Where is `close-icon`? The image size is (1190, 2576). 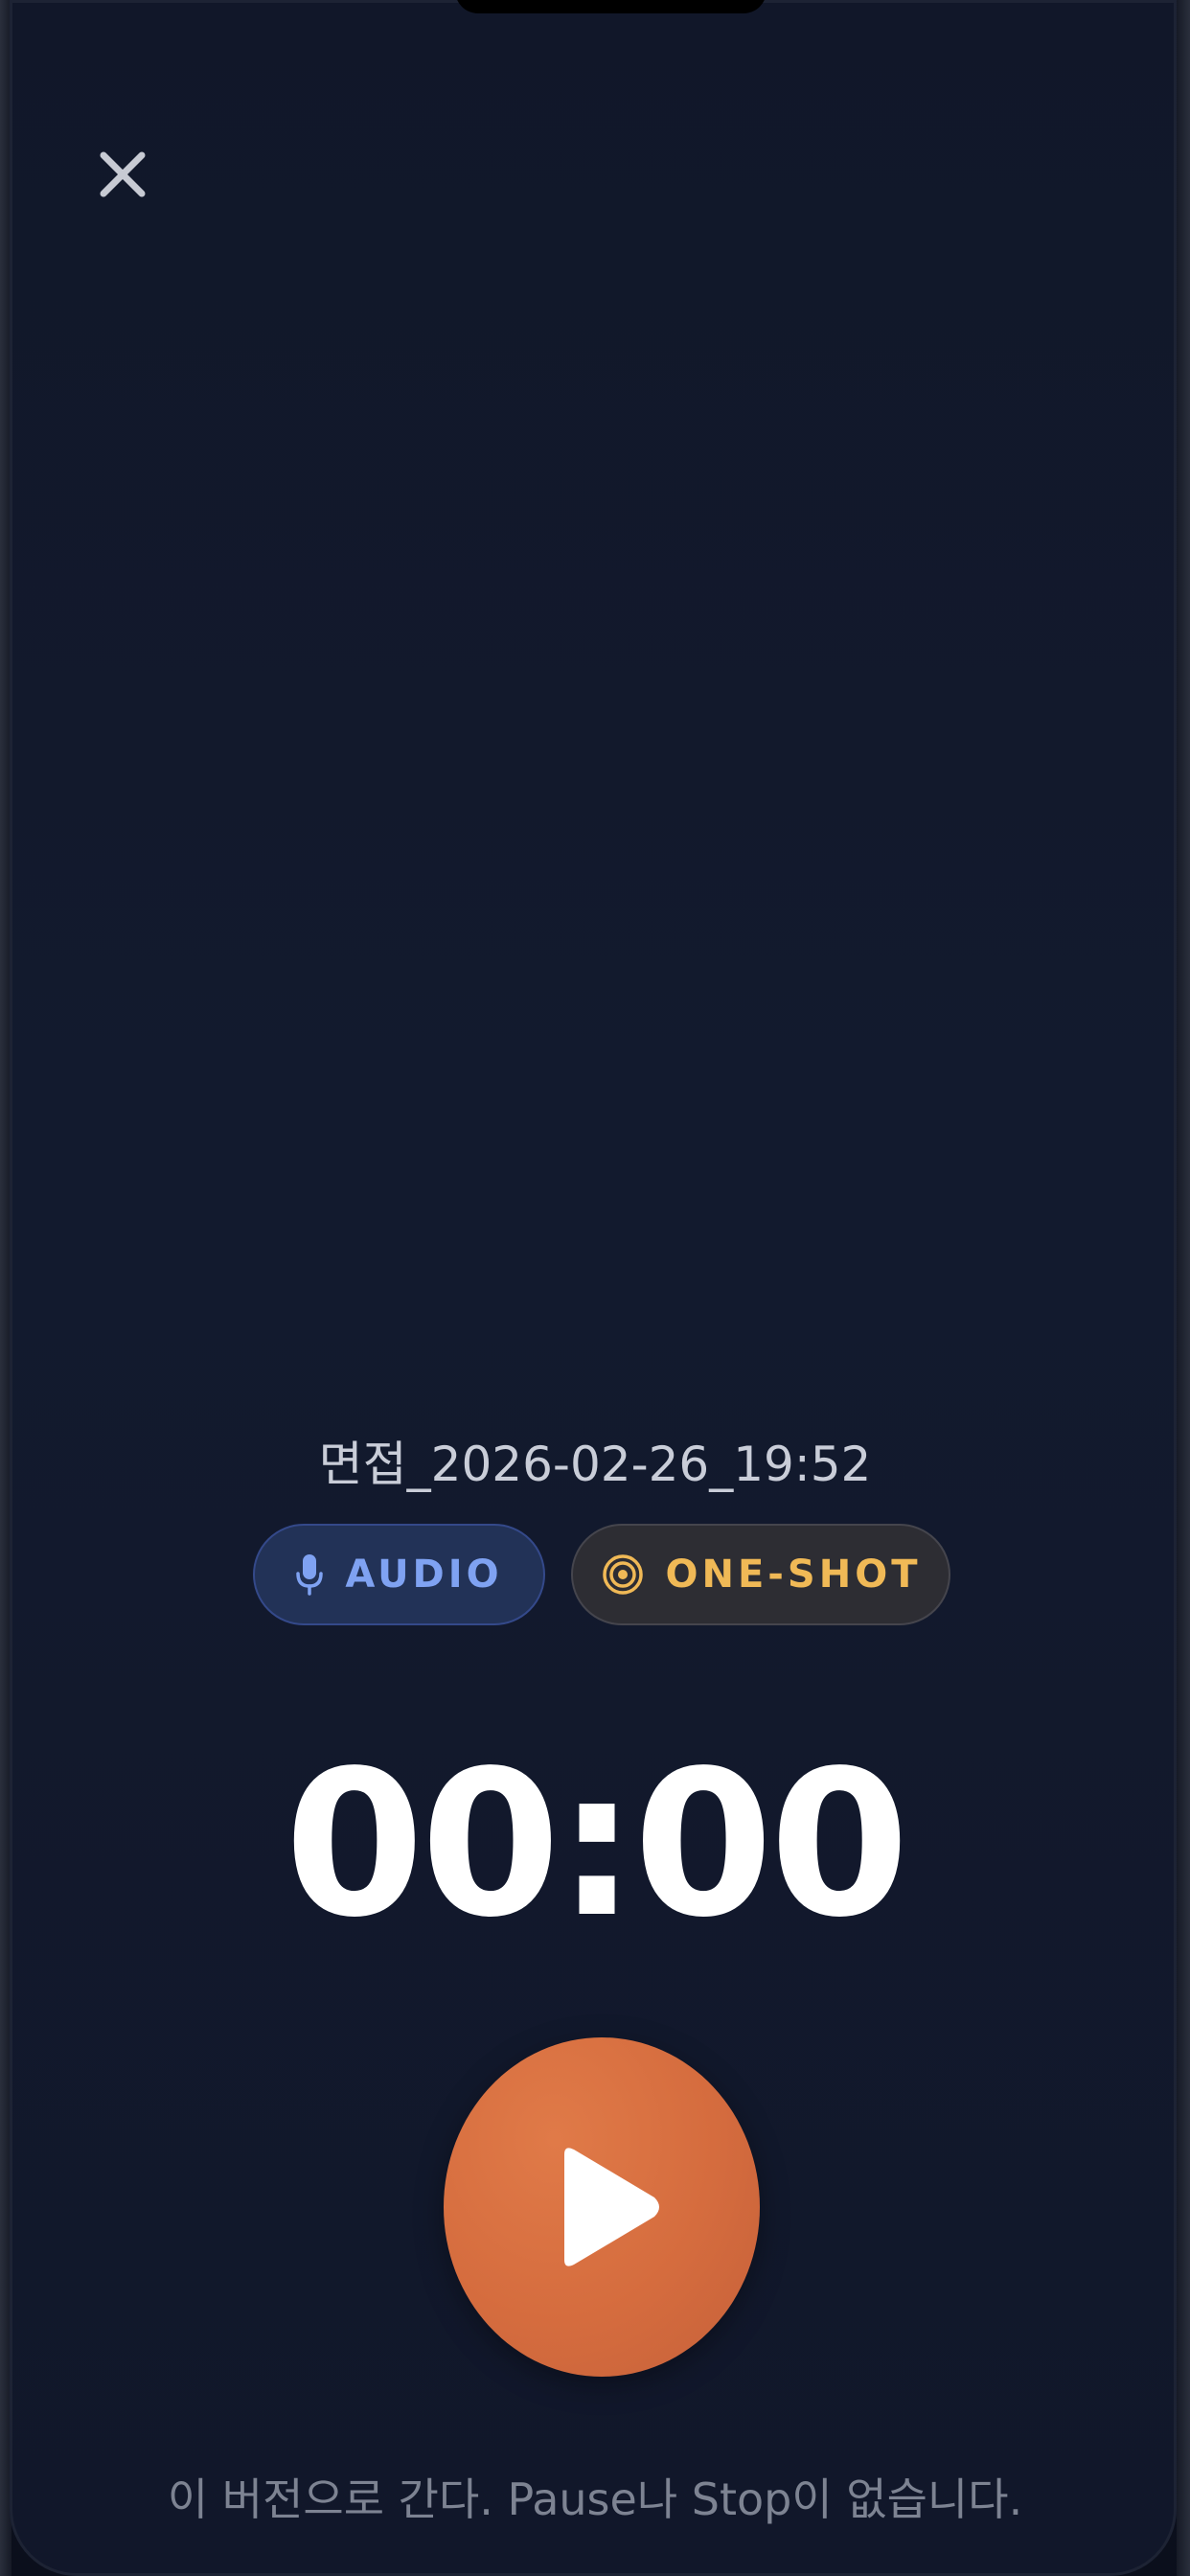 close-icon is located at coordinates (123, 174).